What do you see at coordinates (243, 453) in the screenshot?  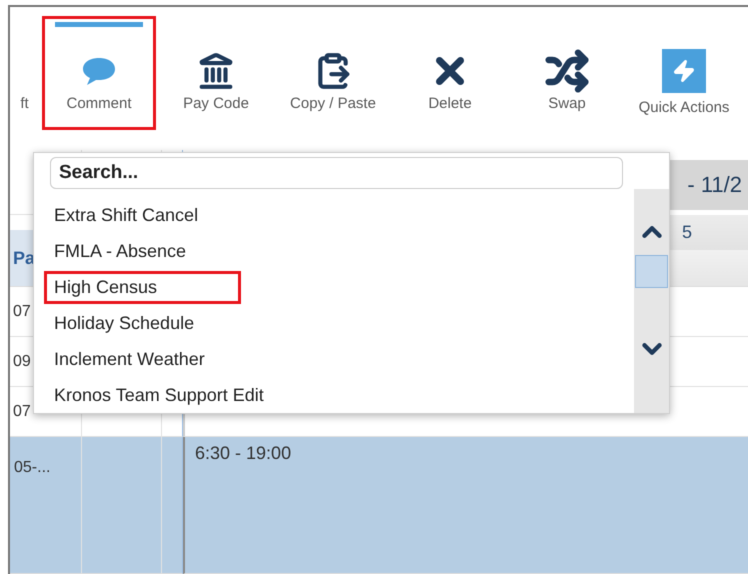 I see `shift-time: 6:30 - 19:00` at bounding box center [243, 453].